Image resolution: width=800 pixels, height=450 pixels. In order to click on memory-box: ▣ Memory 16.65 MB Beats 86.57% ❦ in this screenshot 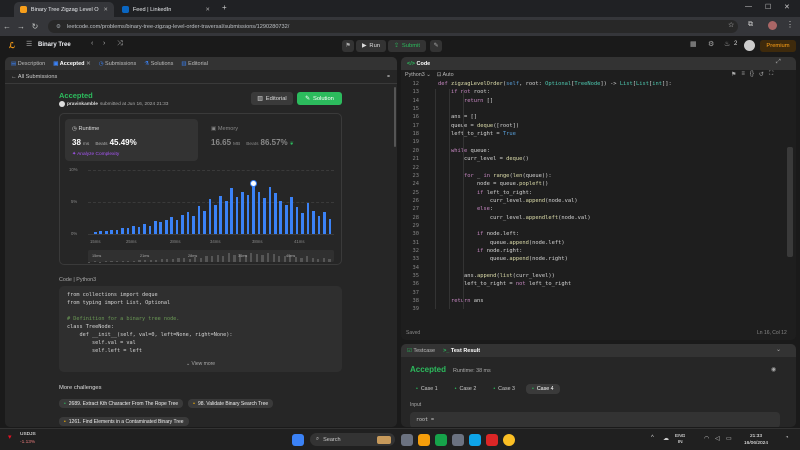, I will do `click(270, 140)`.